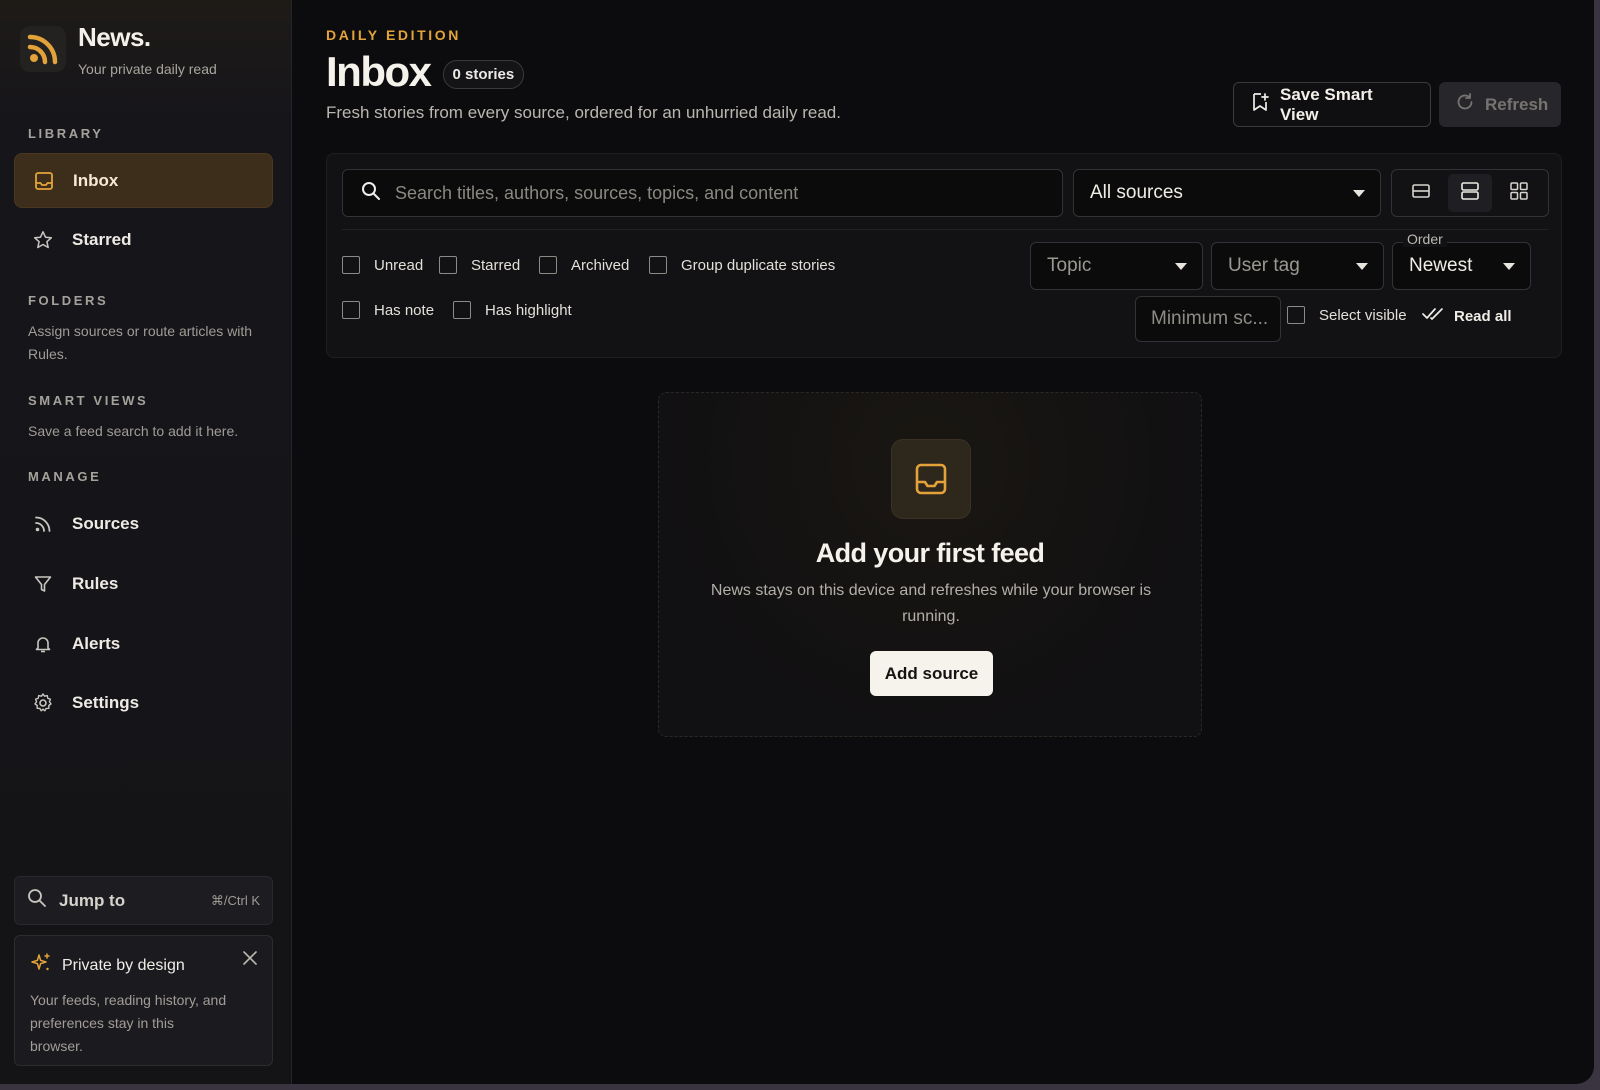 The height and width of the screenshot is (1090, 1600). I want to click on has-note-checkbox: Has note, so click(388, 310).